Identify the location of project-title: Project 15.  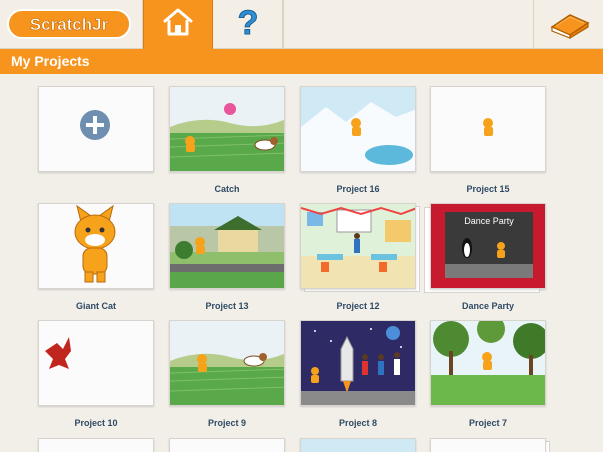
(488, 189).